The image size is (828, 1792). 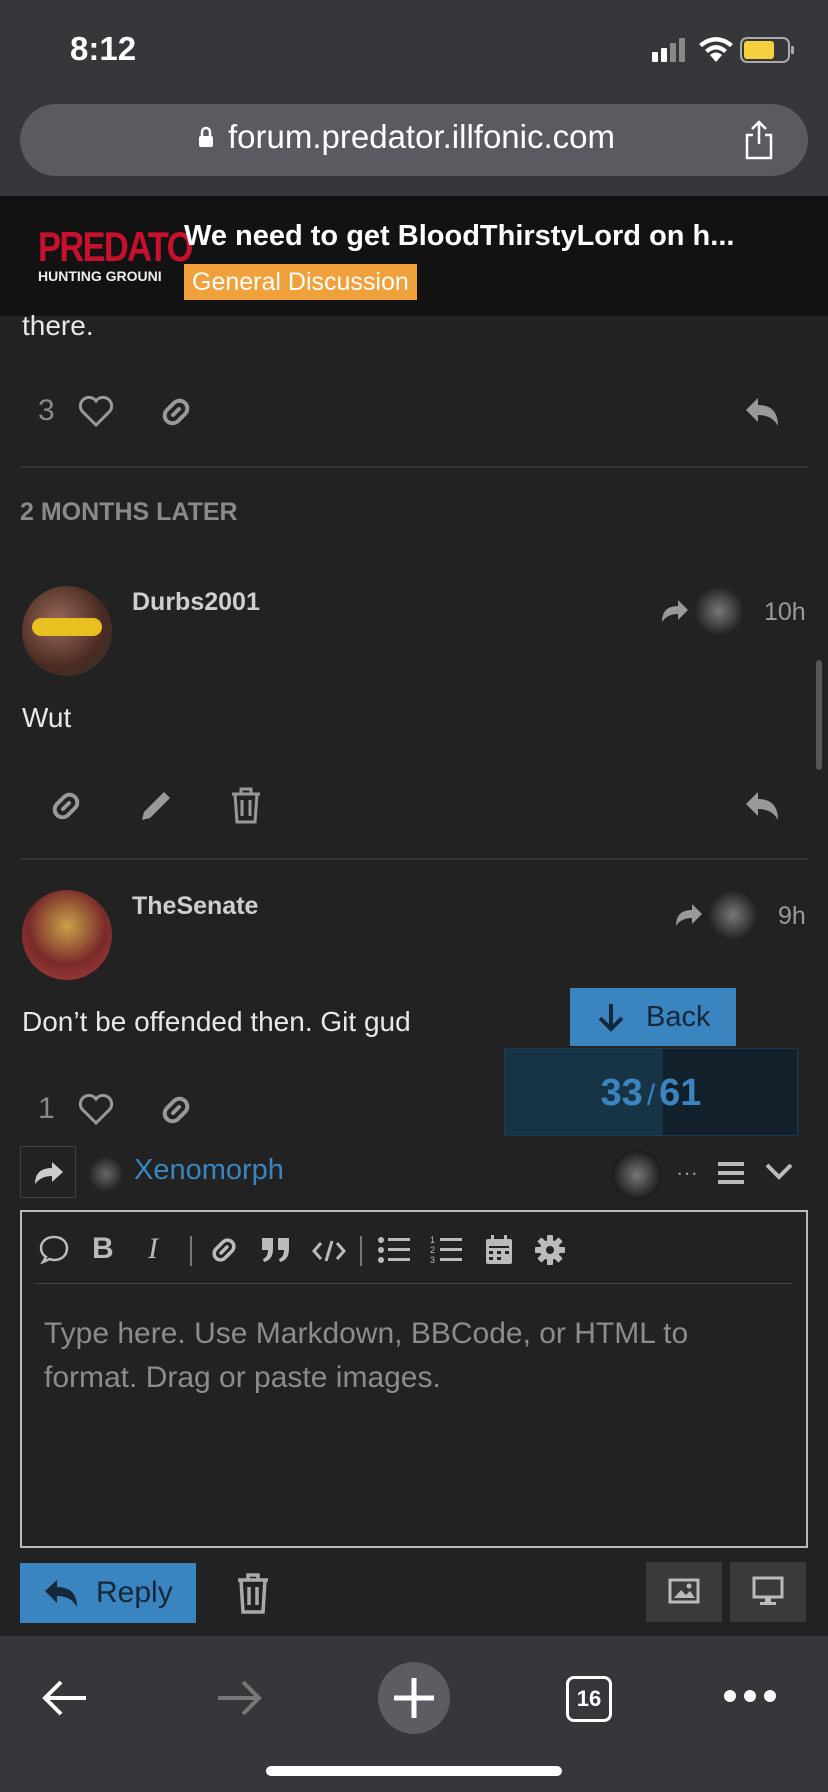 What do you see at coordinates (680, 1093) in the screenshot?
I see `total-posts: 61` at bounding box center [680, 1093].